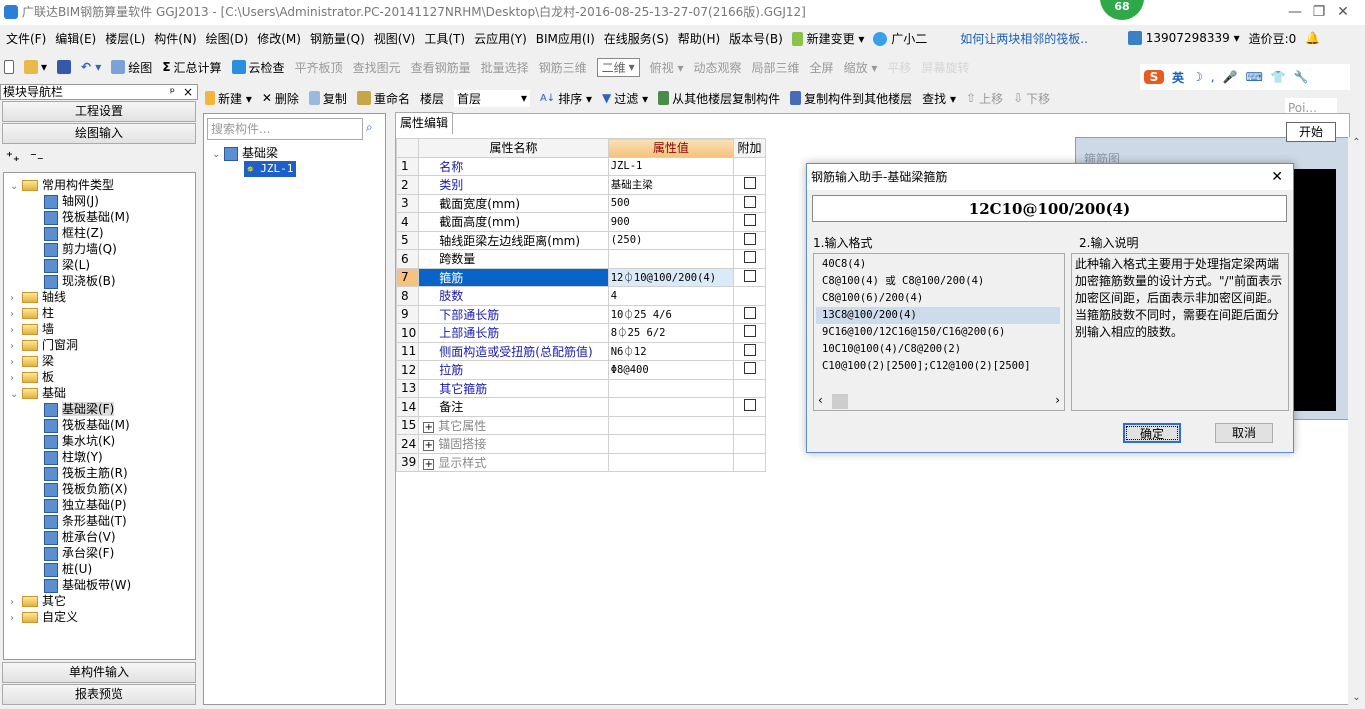 This screenshot has height=709, width=1365. Describe the element at coordinates (99, 133) in the screenshot. I see `draw-input-button: 绘图输入` at that location.